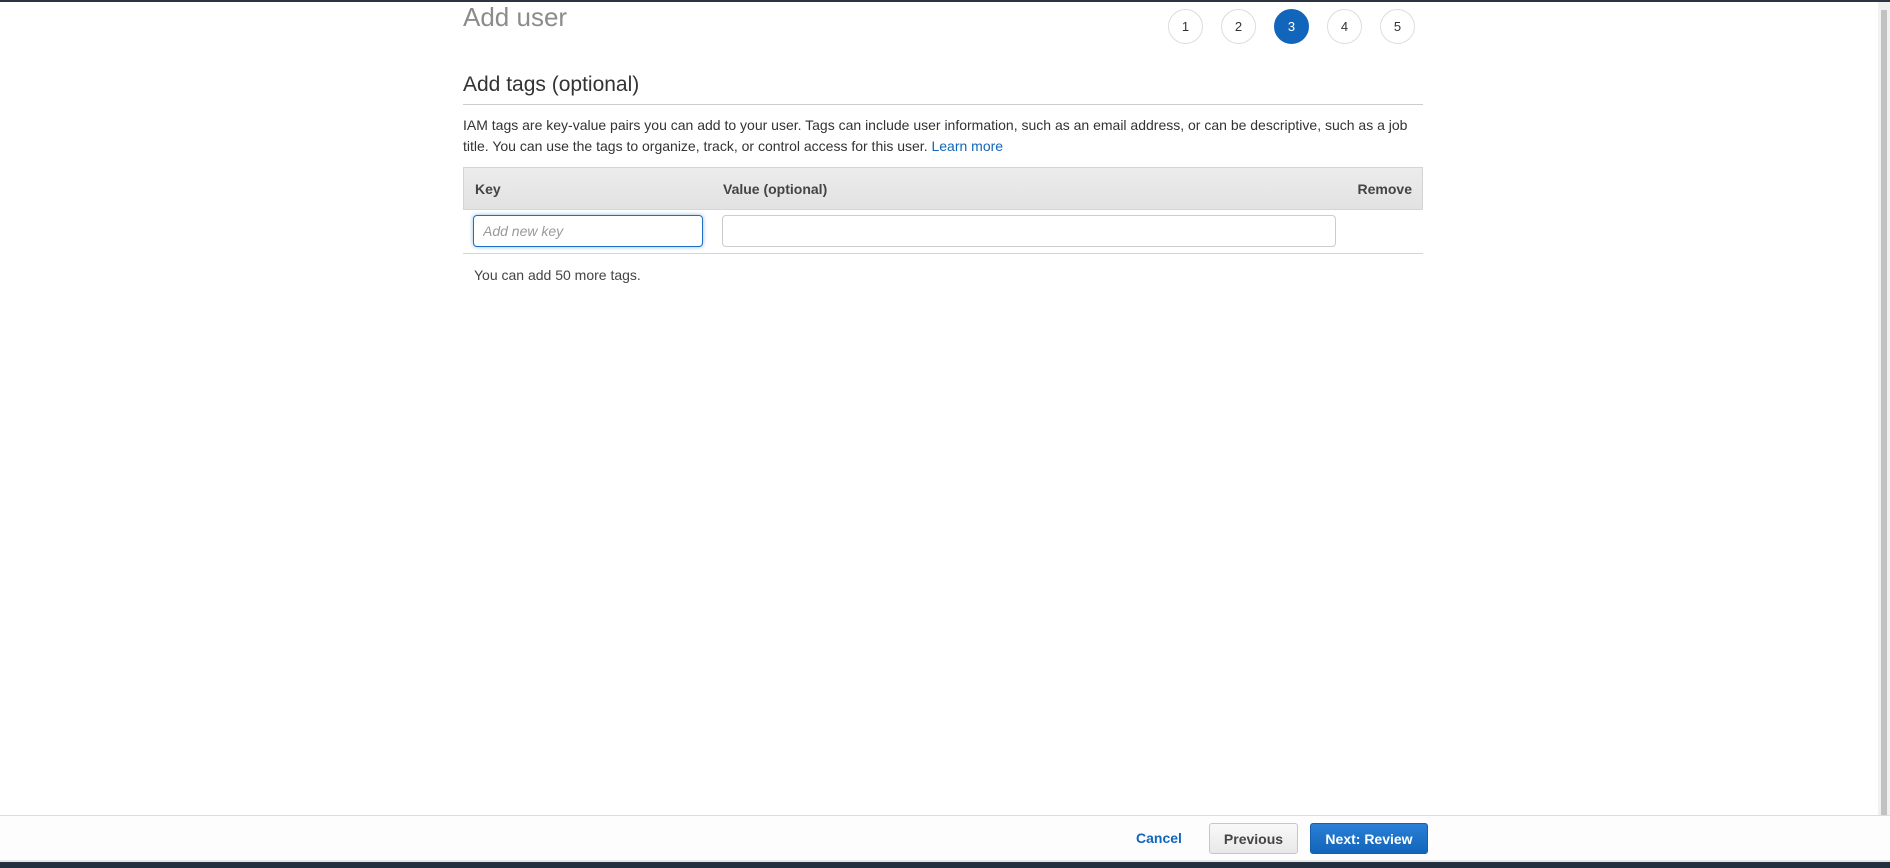 The width and height of the screenshot is (1890, 868). I want to click on wizard-step-1: 1, so click(1185, 26).